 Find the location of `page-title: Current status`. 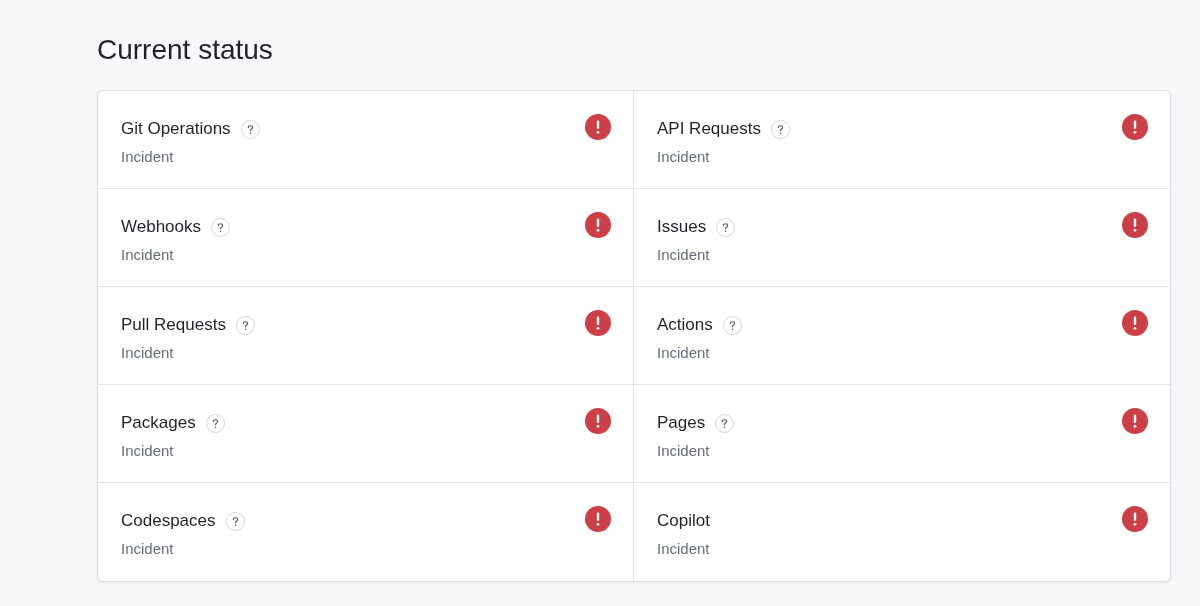

page-title: Current status is located at coordinates (185, 50).